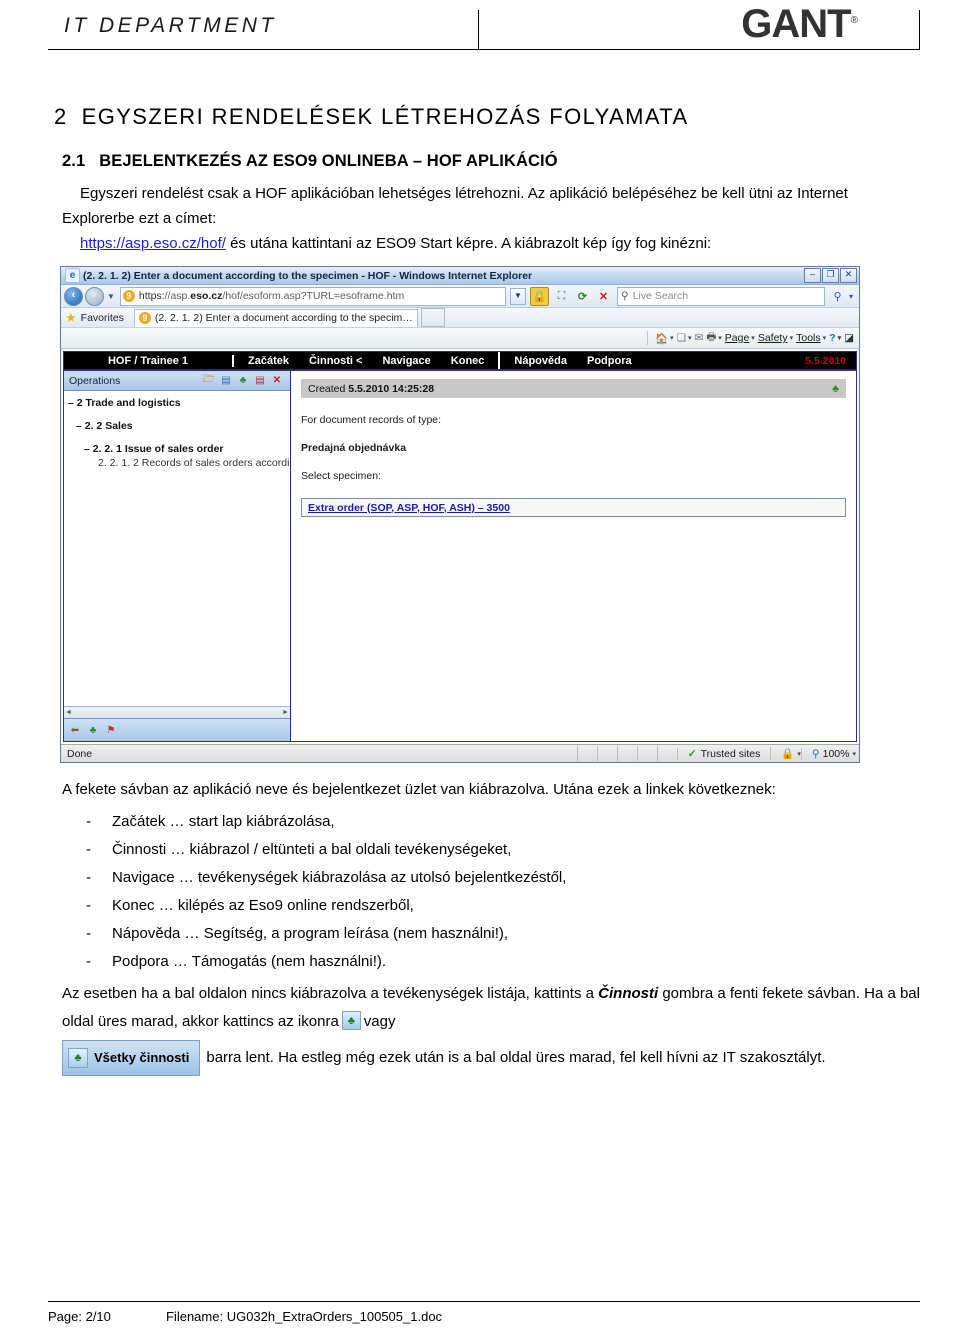 The height and width of the screenshot is (1342, 960). What do you see at coordinates (609, 361) in the screenshot?
I see `menu-item-podpora: Podpora` at bounding box center [609, 361].